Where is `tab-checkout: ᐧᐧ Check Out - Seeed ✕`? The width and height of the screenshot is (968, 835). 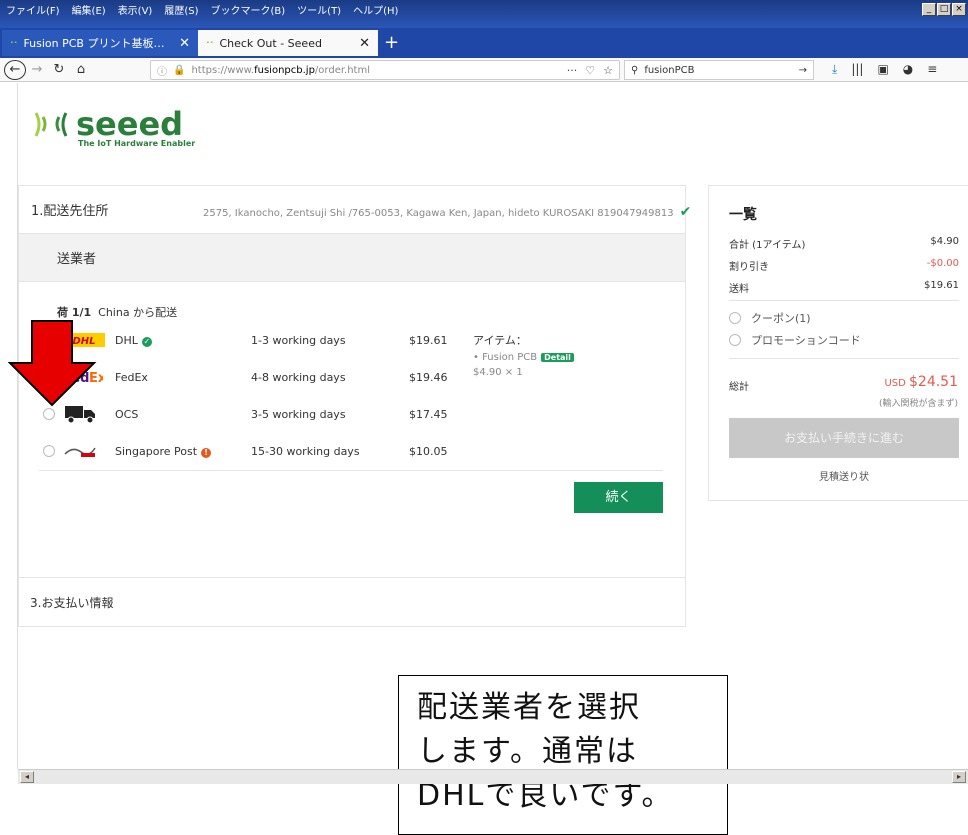
tab-checkout: ᐧᐧ Check Out - Seeed ✕ is located at coordinates (288, 43).